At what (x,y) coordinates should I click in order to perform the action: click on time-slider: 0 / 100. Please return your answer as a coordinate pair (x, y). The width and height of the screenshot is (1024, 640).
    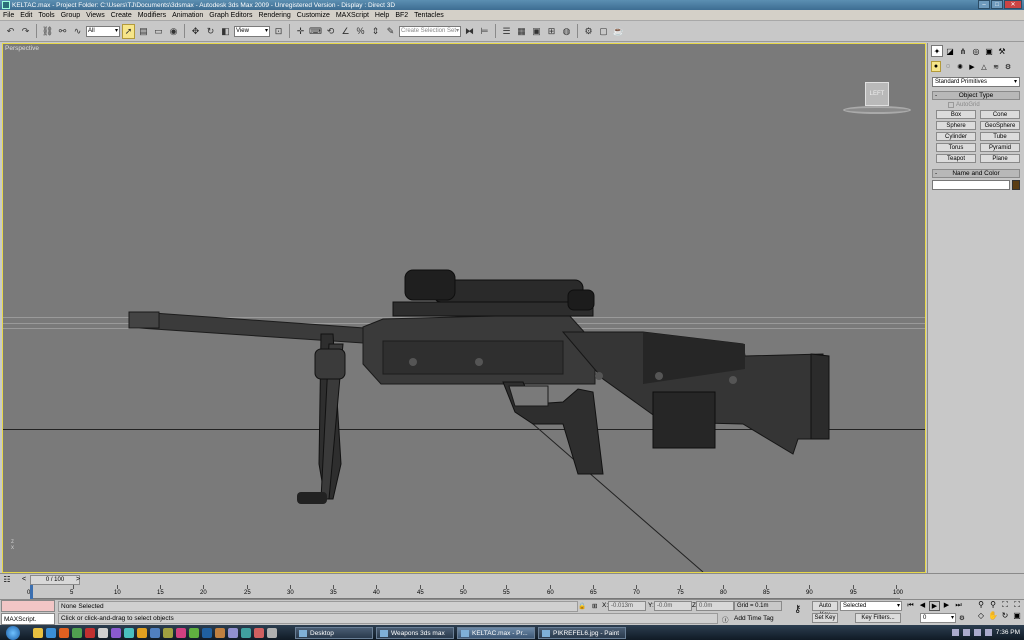
    Looking at the image, I should click on (55, 579).